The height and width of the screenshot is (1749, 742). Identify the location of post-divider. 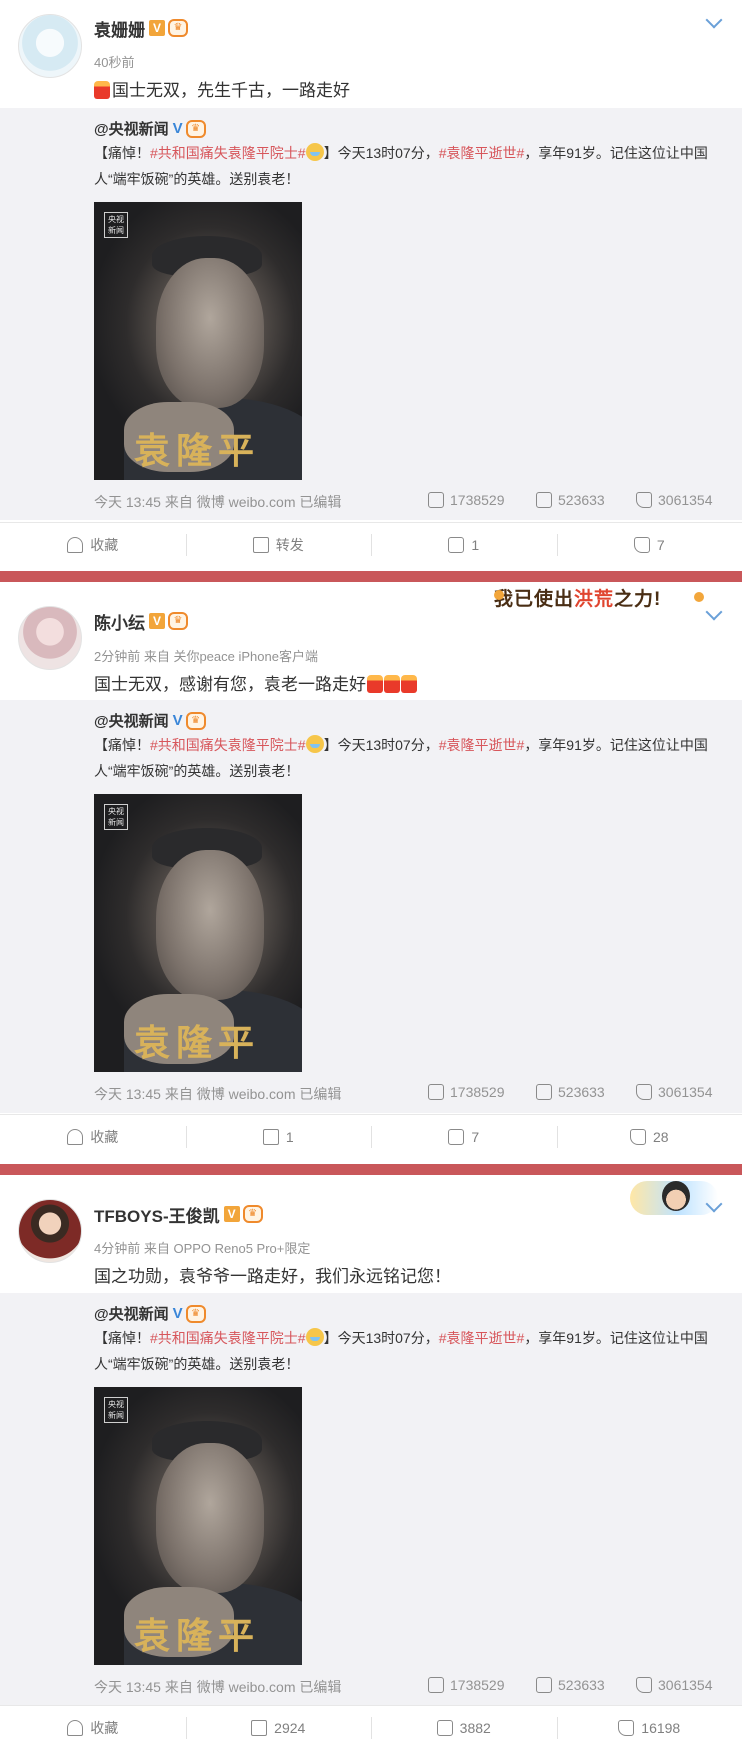
(371, 576).